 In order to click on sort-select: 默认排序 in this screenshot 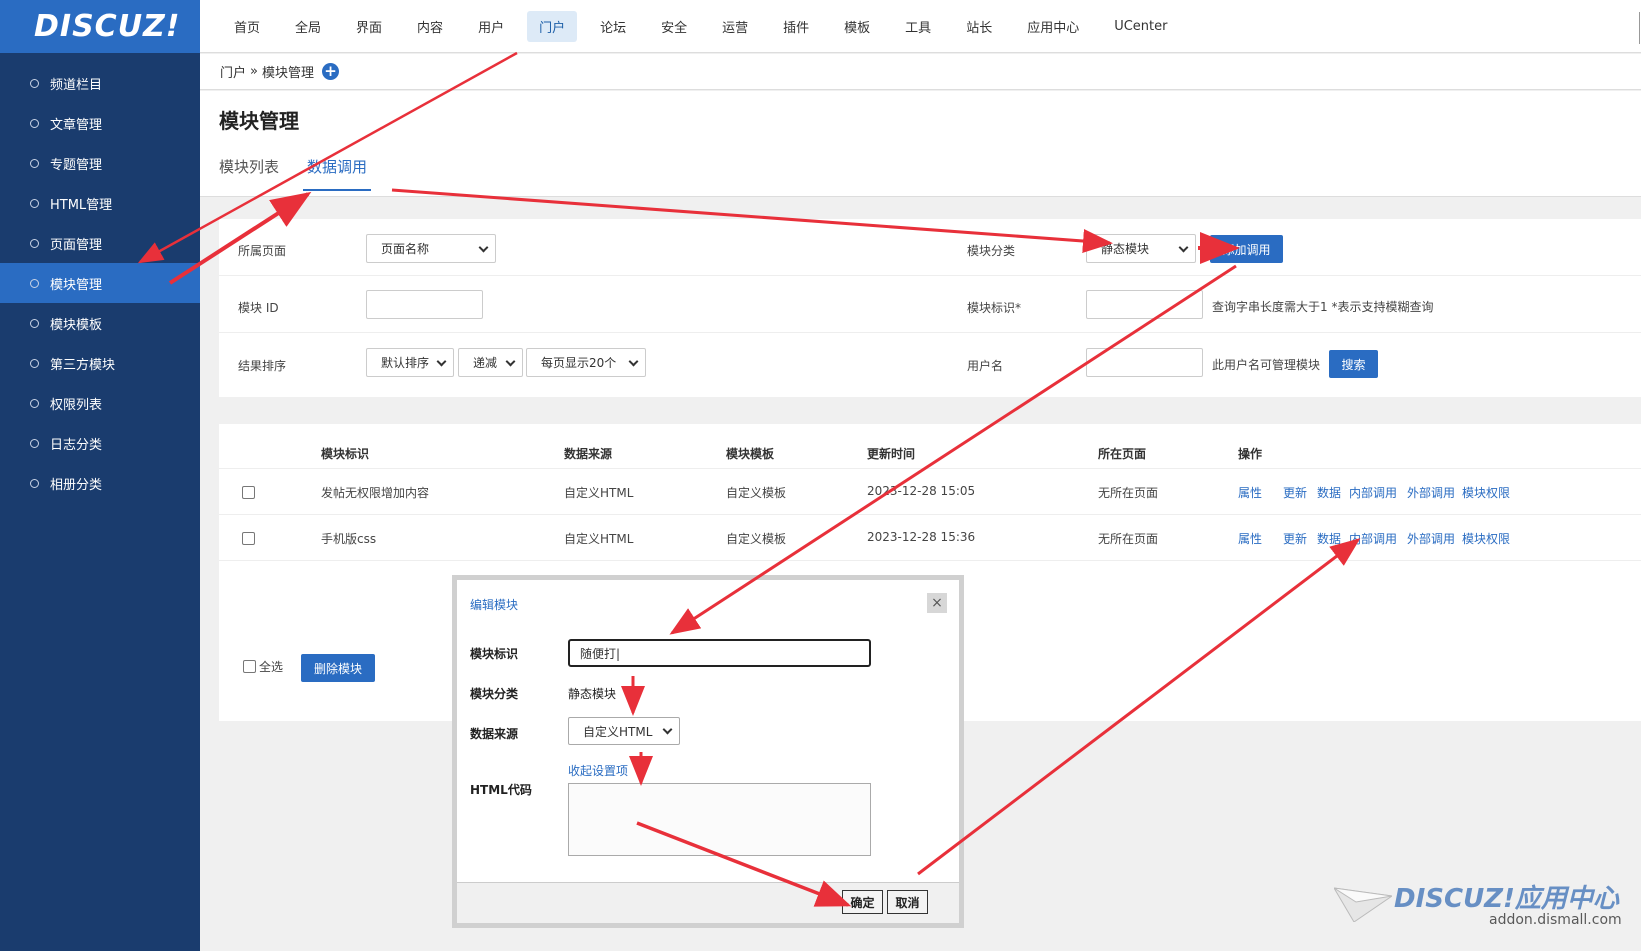, I will do `click(410, 362)`.